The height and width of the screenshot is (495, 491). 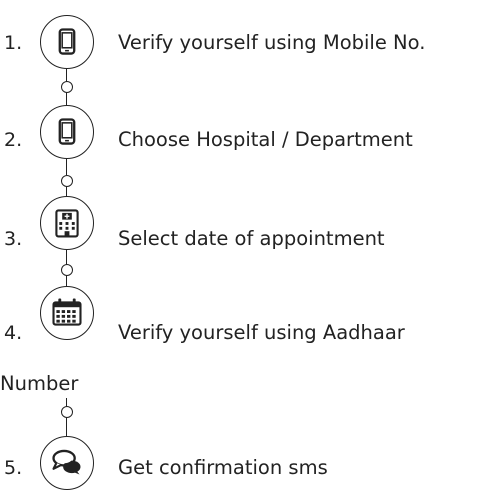 I want to click on step-4-number: 4., so click(x=13, y=333).